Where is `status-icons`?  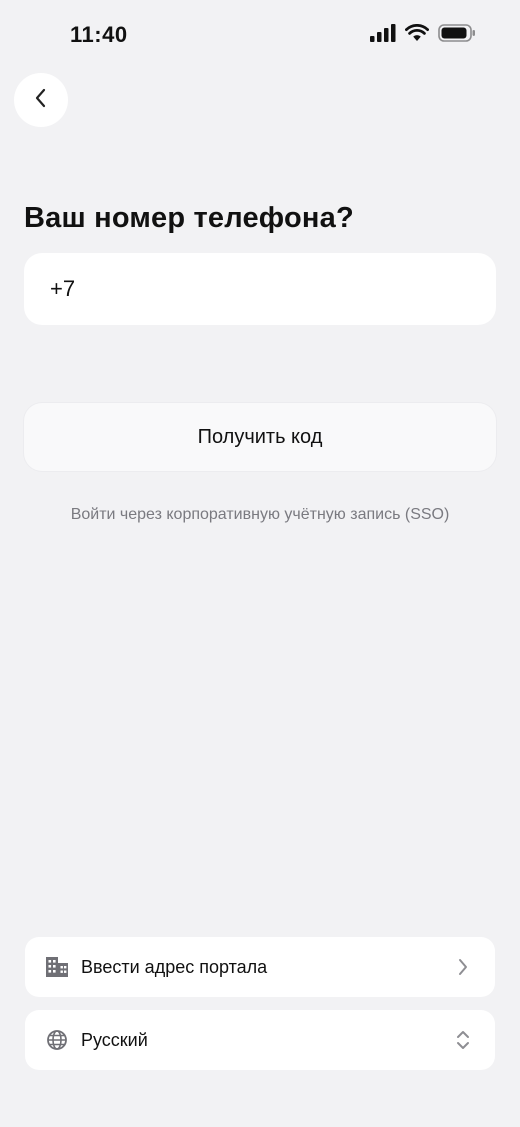 status-icons is located at coordinates (423, 35).